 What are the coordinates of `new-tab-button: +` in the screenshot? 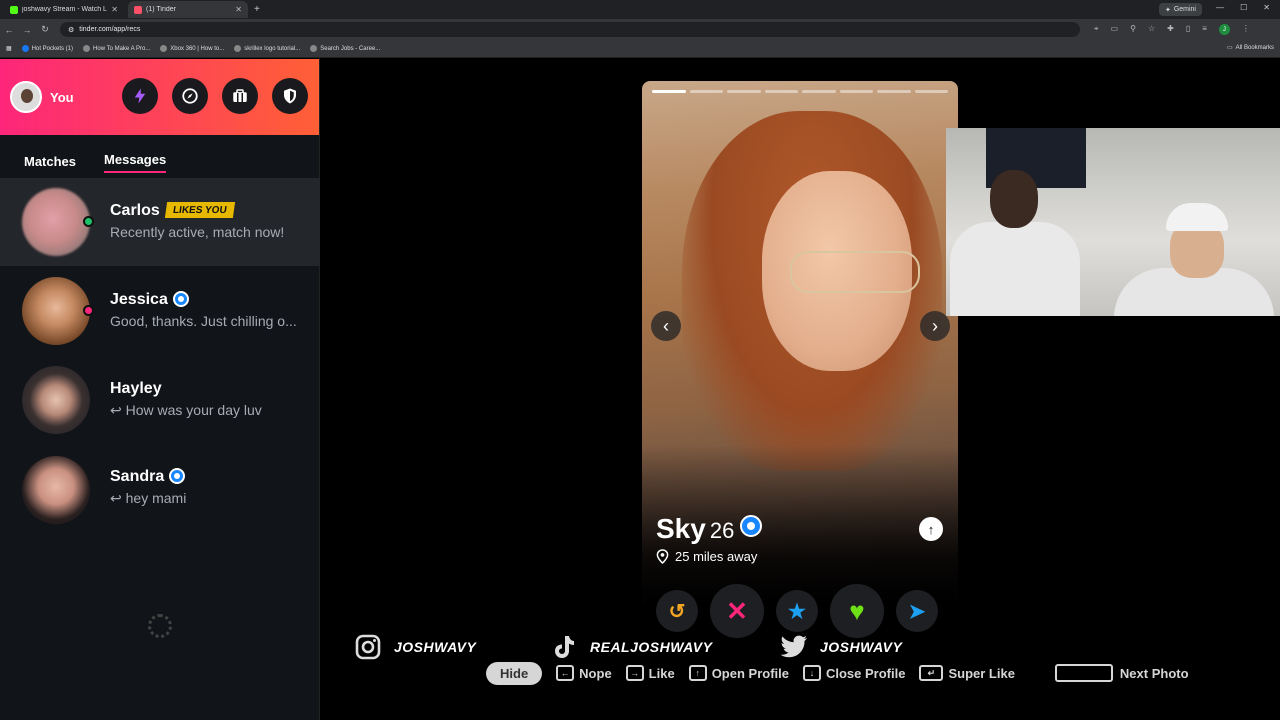 It's located at (257, 9).